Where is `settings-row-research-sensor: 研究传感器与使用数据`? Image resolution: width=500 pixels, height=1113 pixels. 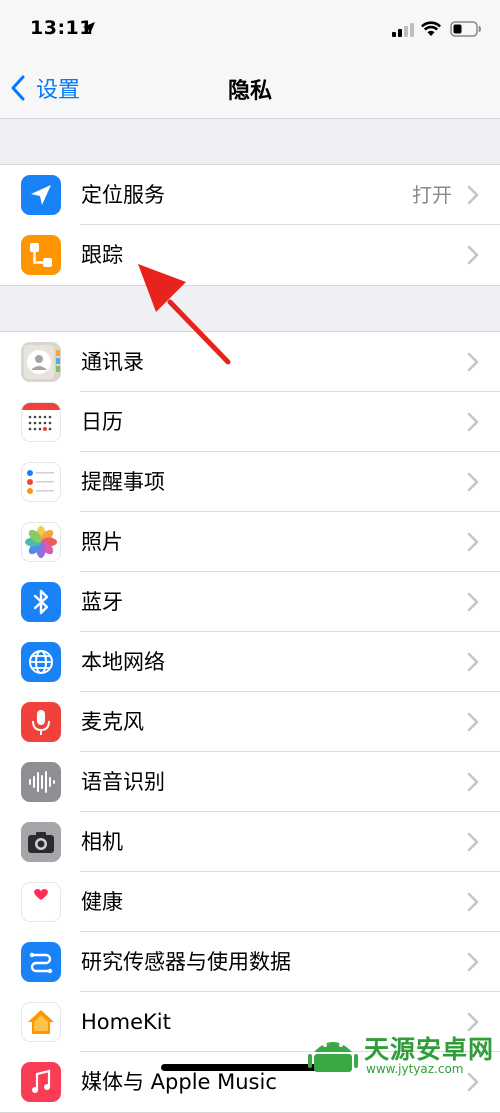 settings-row-research-sensor: 研究传感器与使用数据 is located at coordinates (250, 962).